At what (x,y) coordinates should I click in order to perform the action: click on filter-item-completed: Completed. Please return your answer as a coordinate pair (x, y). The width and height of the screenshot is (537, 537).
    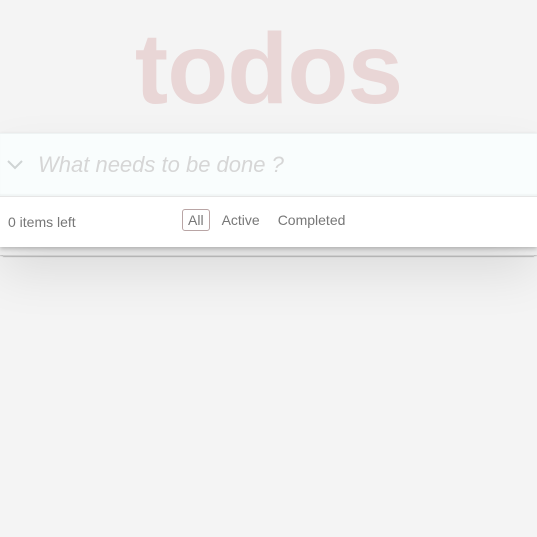
    Looking at the image, I should click on (312, 220).